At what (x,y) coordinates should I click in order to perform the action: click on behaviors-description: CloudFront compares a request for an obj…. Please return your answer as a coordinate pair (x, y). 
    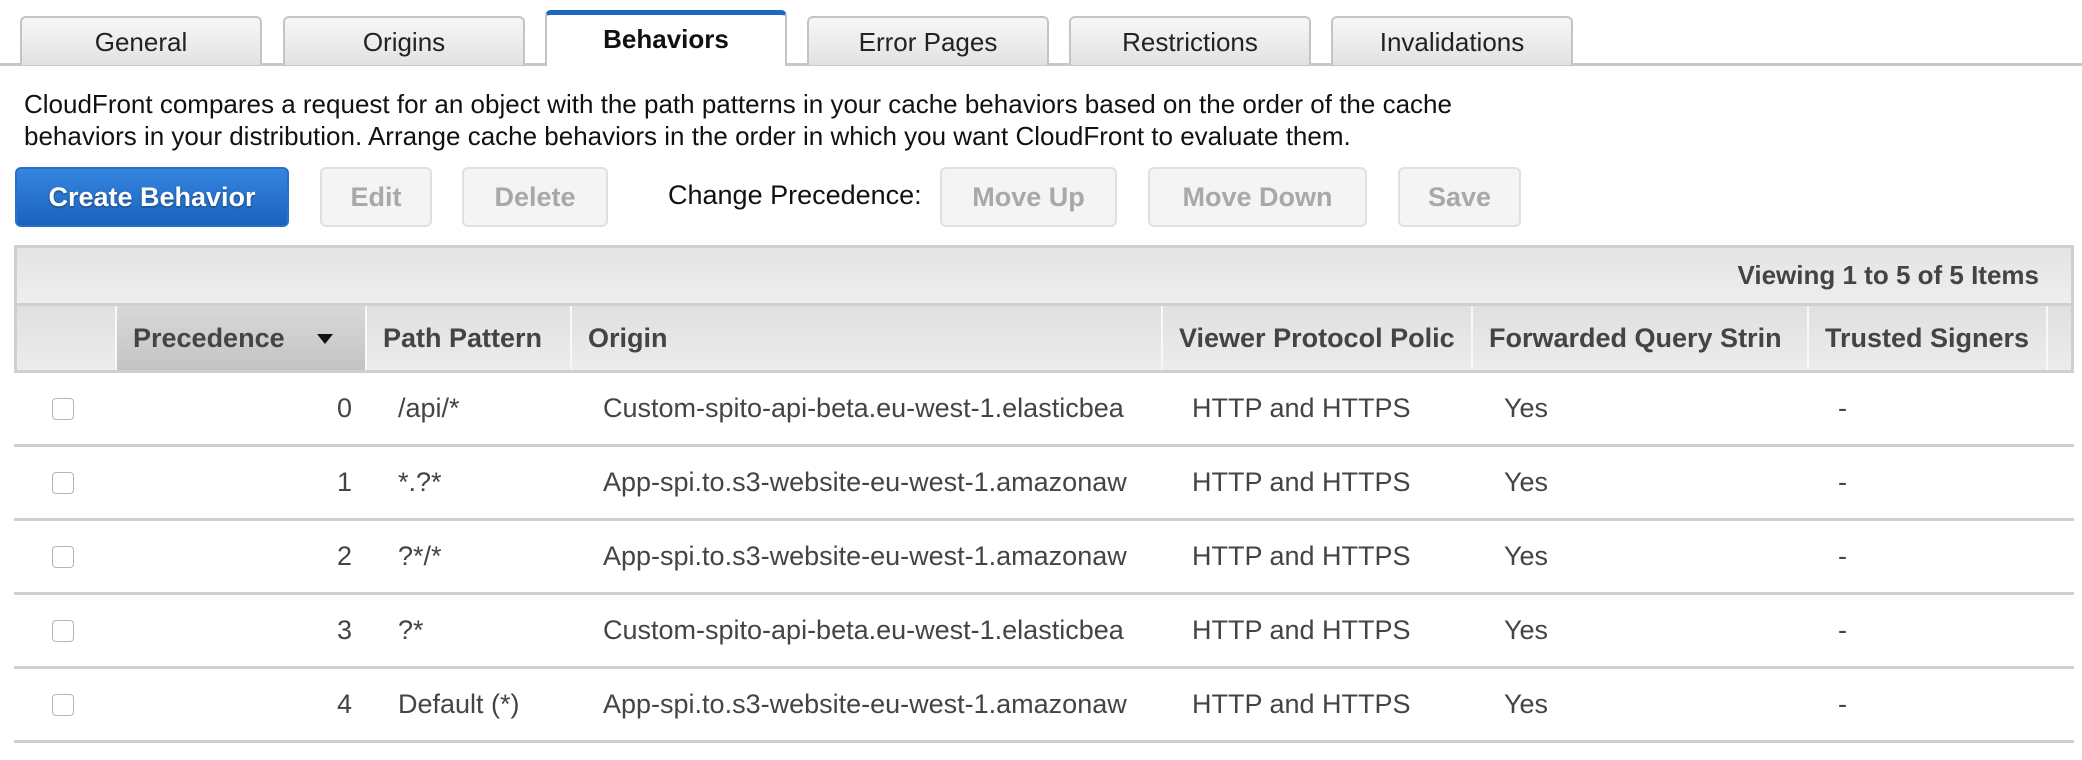
    Looking at the image, I should click on (844, 120).